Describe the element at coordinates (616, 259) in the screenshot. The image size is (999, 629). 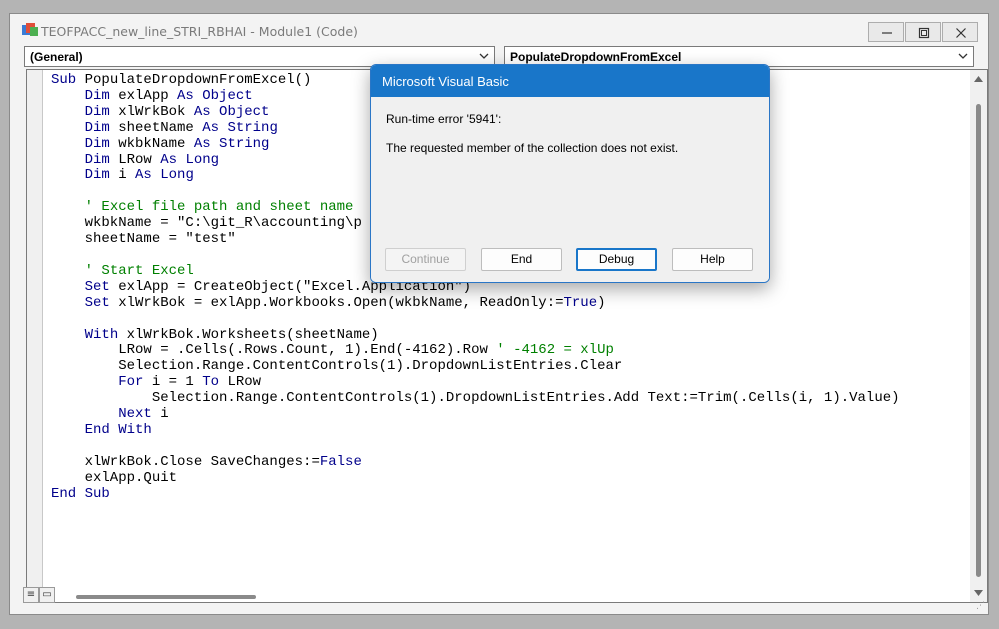
I see `debug-button: Debug` at that location.